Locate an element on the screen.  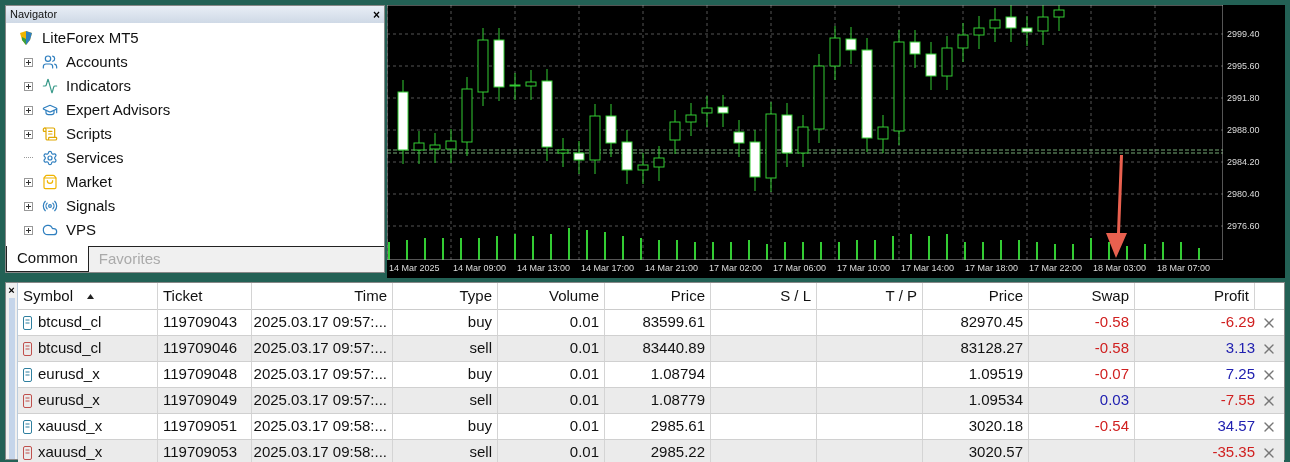
table-cell: 119709049 is located at coordinates (205, 400).